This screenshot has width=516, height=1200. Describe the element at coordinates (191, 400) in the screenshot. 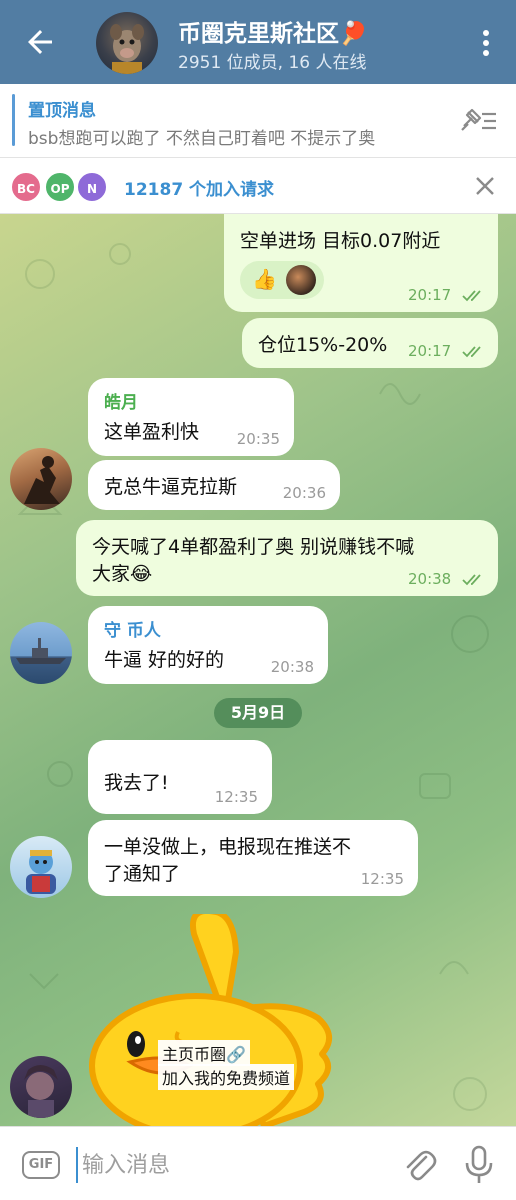

I see `sender-name: 皓月` at that location.